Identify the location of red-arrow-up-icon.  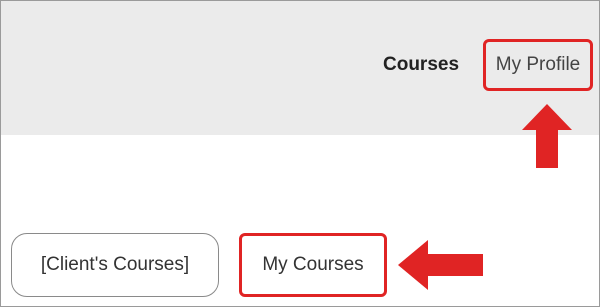
(547, 136).